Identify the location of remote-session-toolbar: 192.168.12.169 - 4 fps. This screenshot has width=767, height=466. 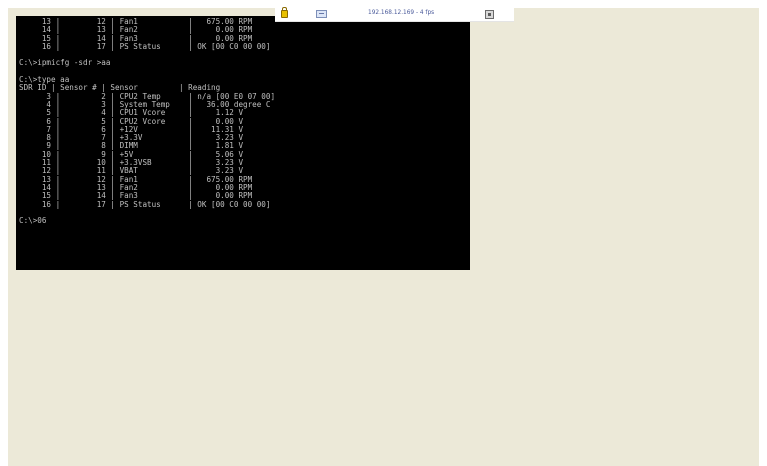
(394, 14).